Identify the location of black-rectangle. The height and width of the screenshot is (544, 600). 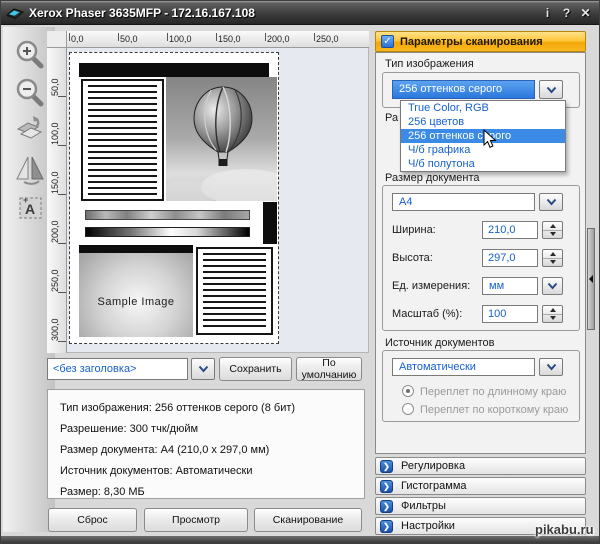
(270, 223).